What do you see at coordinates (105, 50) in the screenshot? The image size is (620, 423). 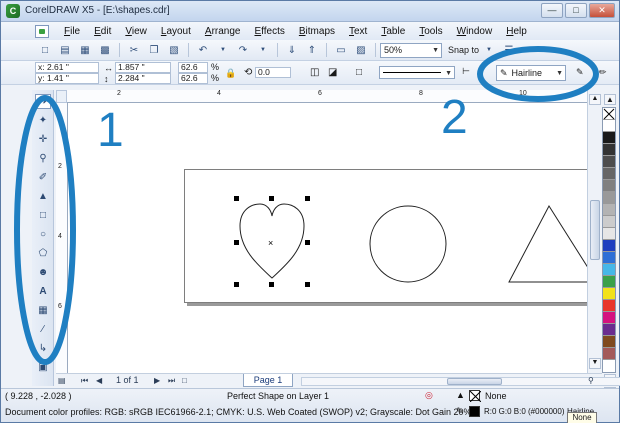 I see `print-icon: ▩` at bounding box center [105, 50].